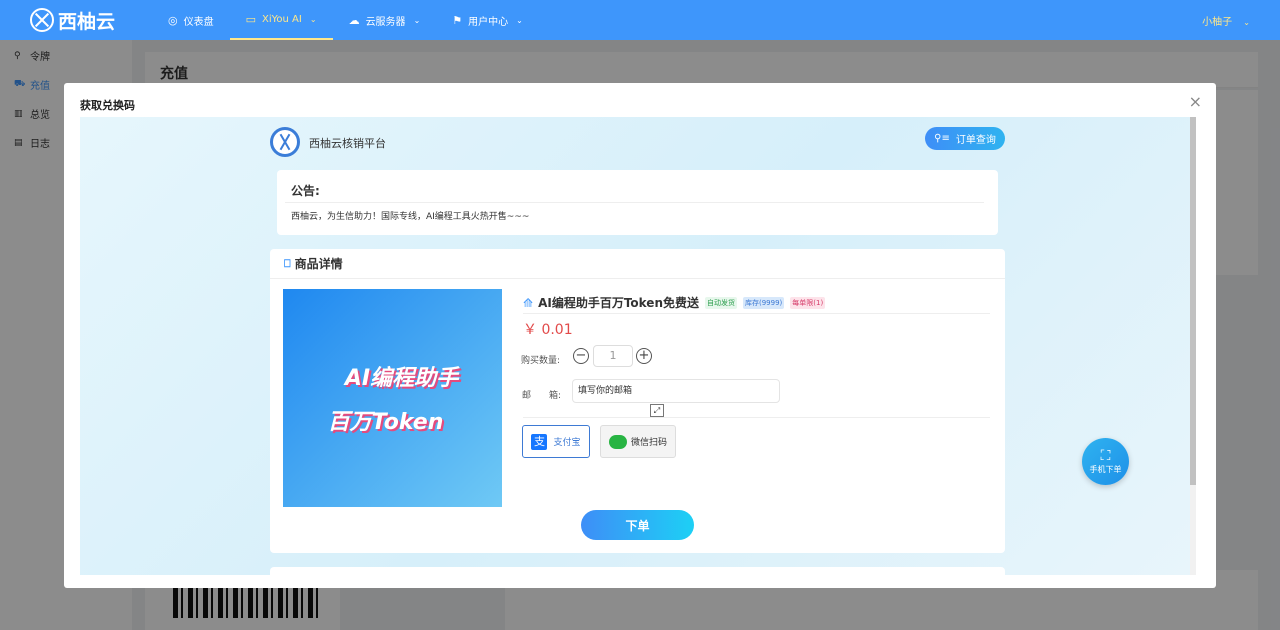  I want to click on app-logo: 西柚云, so click(91, 20).